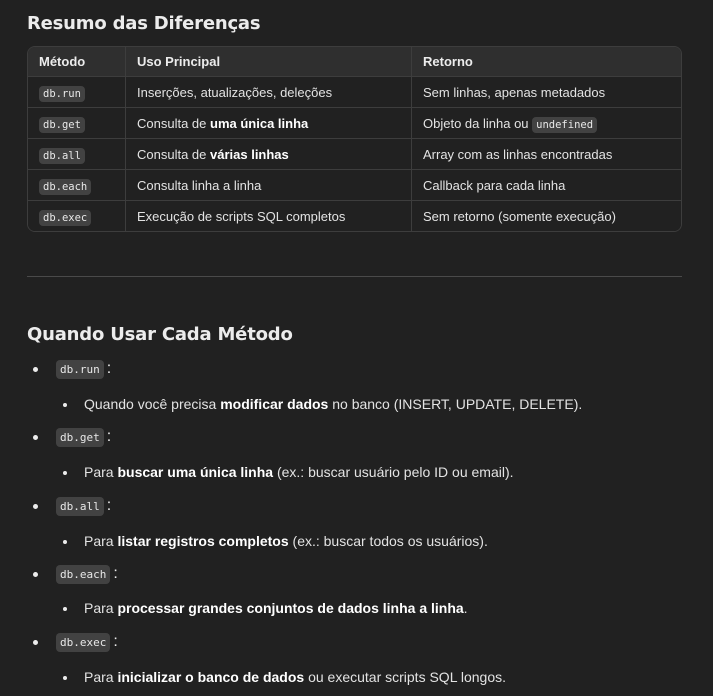 The height and width of the screenshot is (696, 713). Describe the element at coordinates (203, 541) in the screenshot. I see `desc-bold: listar registros completos` at that location.